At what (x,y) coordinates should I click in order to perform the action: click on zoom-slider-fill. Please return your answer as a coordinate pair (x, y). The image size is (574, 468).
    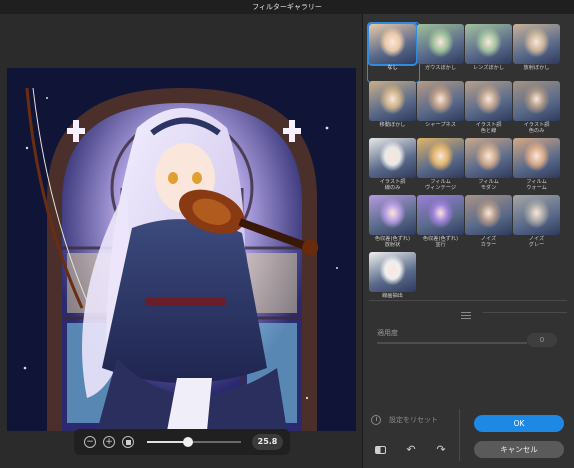
    Looking at the image, I should click on (168, 442).